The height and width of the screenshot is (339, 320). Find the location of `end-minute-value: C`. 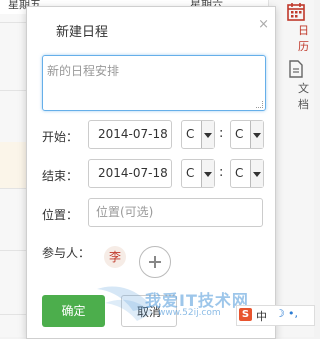

end-minute-value: C is located at coordinates (239, 173).